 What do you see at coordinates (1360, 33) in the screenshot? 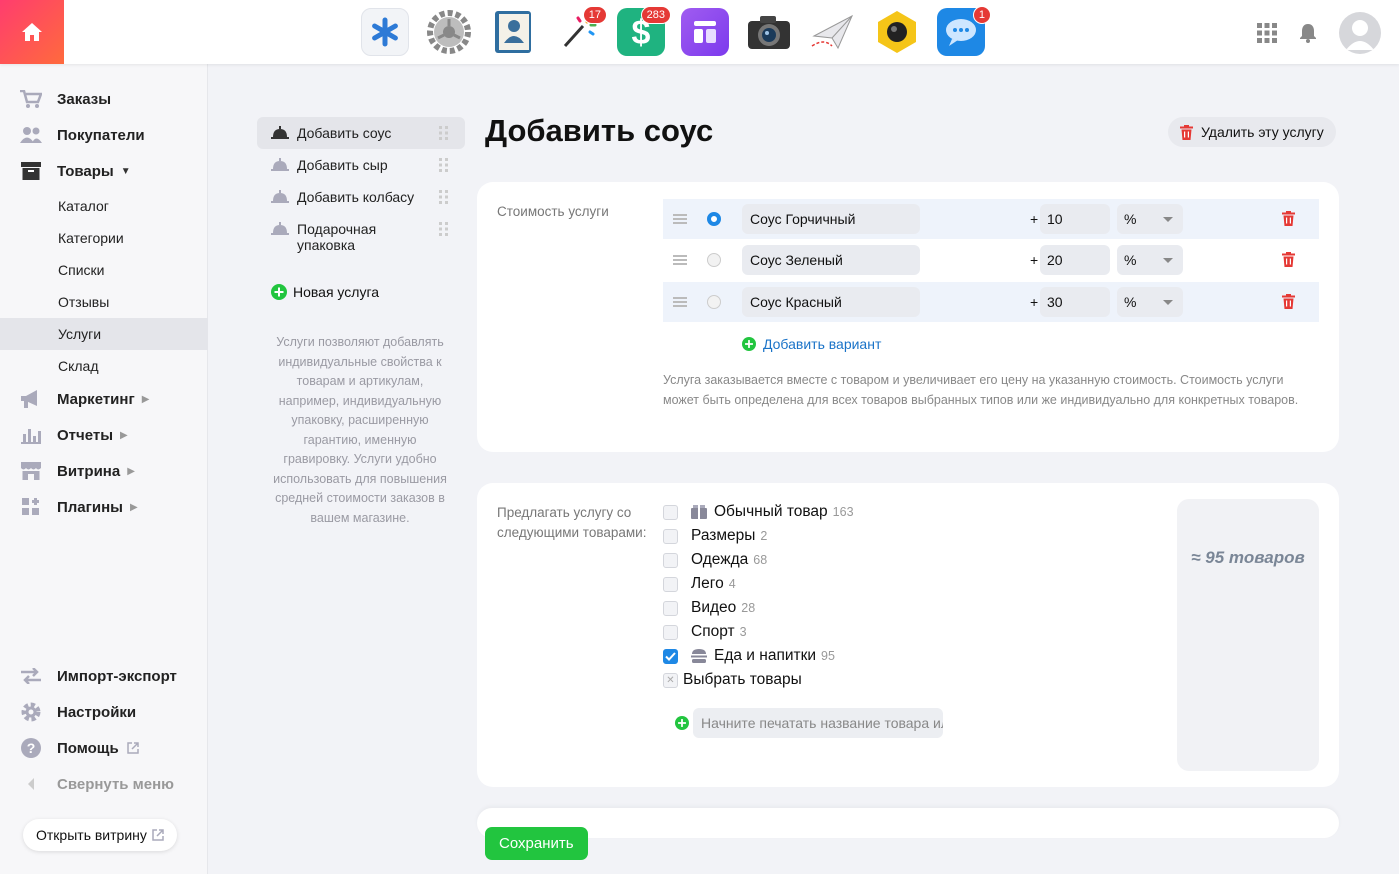
I see `user-avatar` at bounding box center [1360, 33].